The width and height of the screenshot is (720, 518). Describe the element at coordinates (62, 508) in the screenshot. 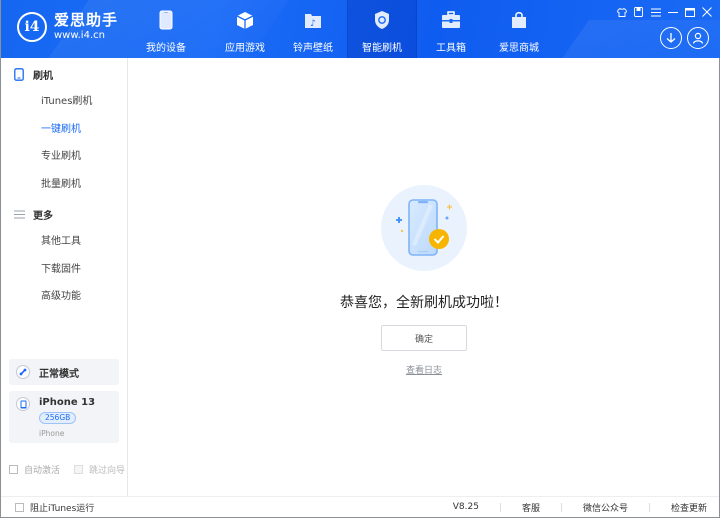

I see `block-itunes-label: 阻止iTunes运行` at that location.